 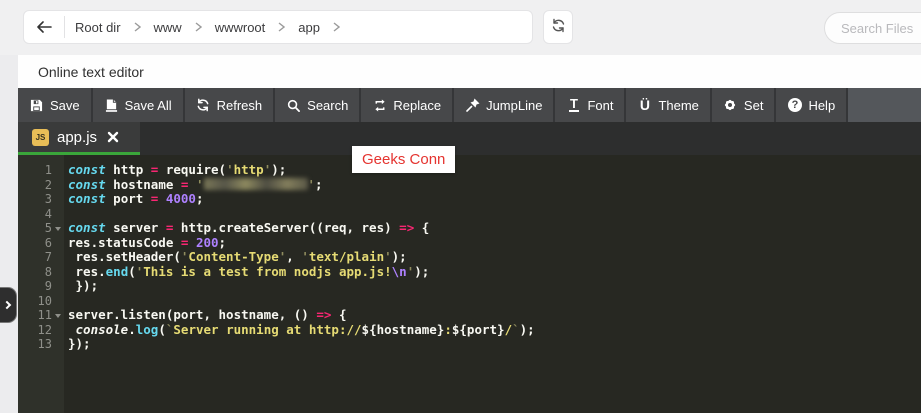 I want to click on line-number: 13, so click(x=44, y=344).